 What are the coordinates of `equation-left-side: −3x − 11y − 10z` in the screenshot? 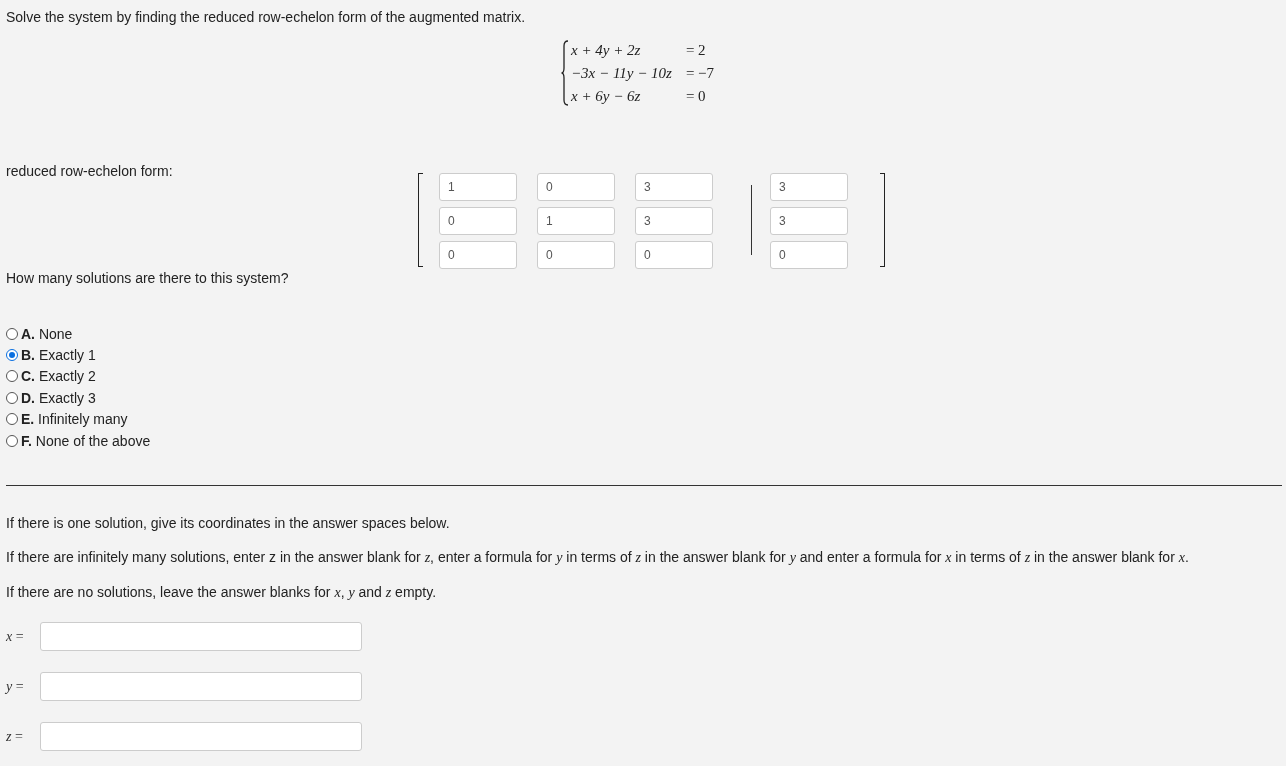 It's located at (621, 73).